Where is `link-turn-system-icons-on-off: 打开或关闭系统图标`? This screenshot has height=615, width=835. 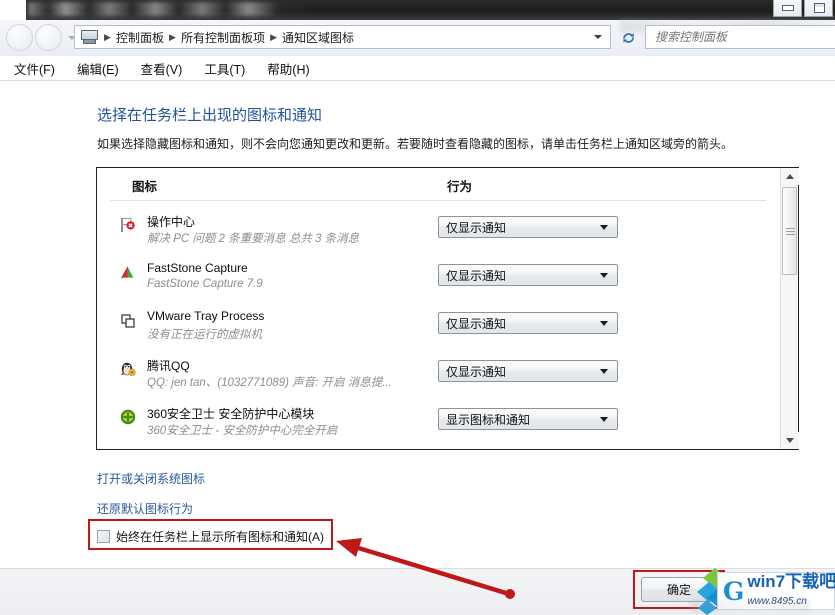
link-turn-system-icons-on-off: 打开或关闭系统图标 is located at coordinates (151, 478).